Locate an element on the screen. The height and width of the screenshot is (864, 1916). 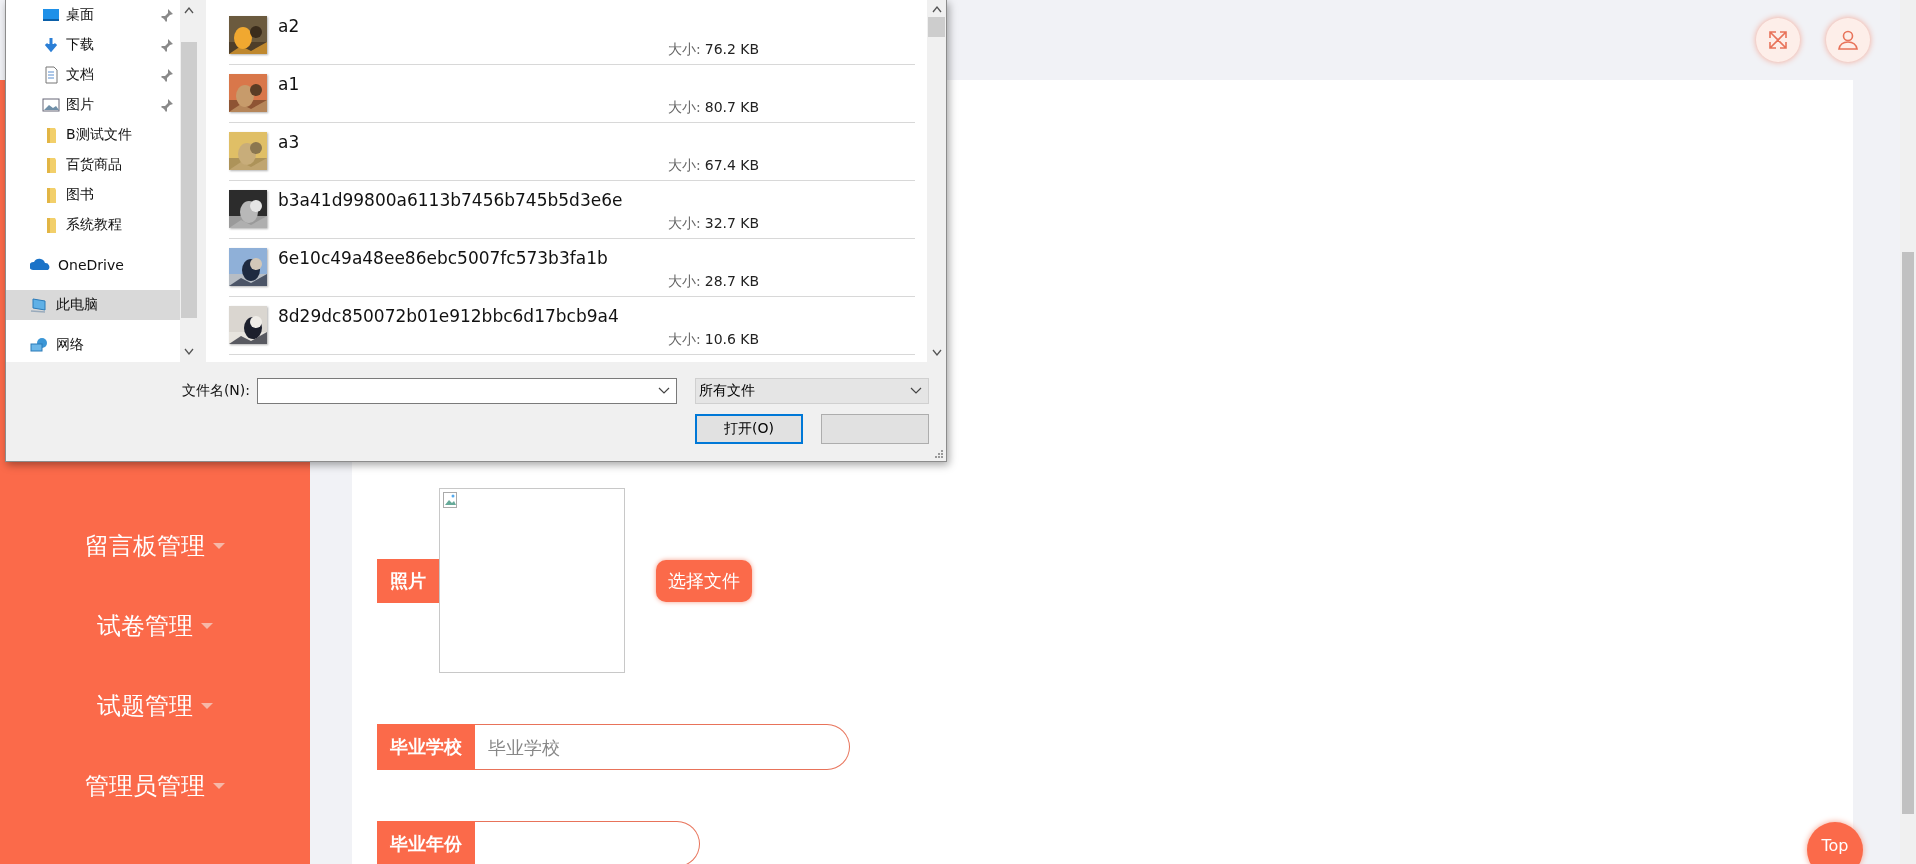
nav-item: 图书 is located at coordinates (93, 195).